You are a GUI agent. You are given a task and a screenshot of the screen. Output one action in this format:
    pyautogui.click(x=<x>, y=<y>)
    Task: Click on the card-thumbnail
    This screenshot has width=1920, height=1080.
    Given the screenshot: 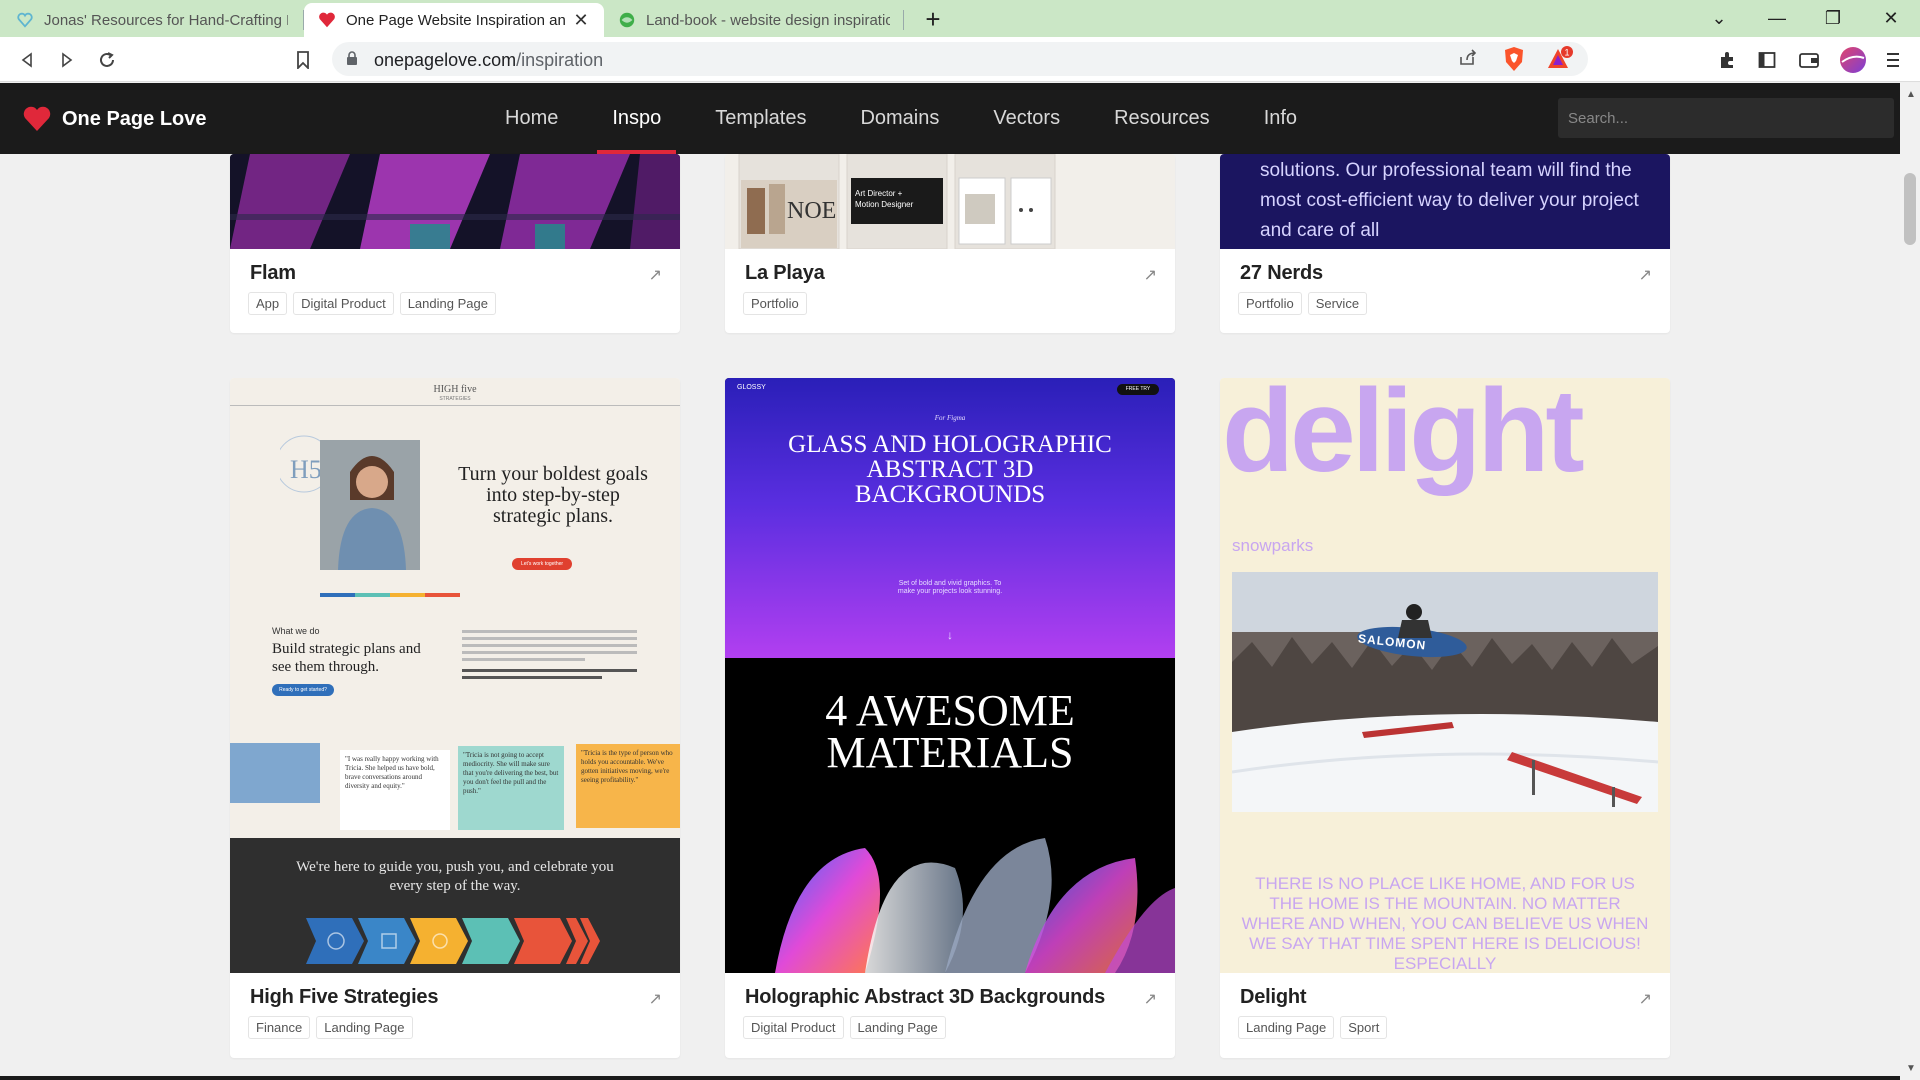 What is the action you would take?
    pyautogui.click(x=455, y=201)
    